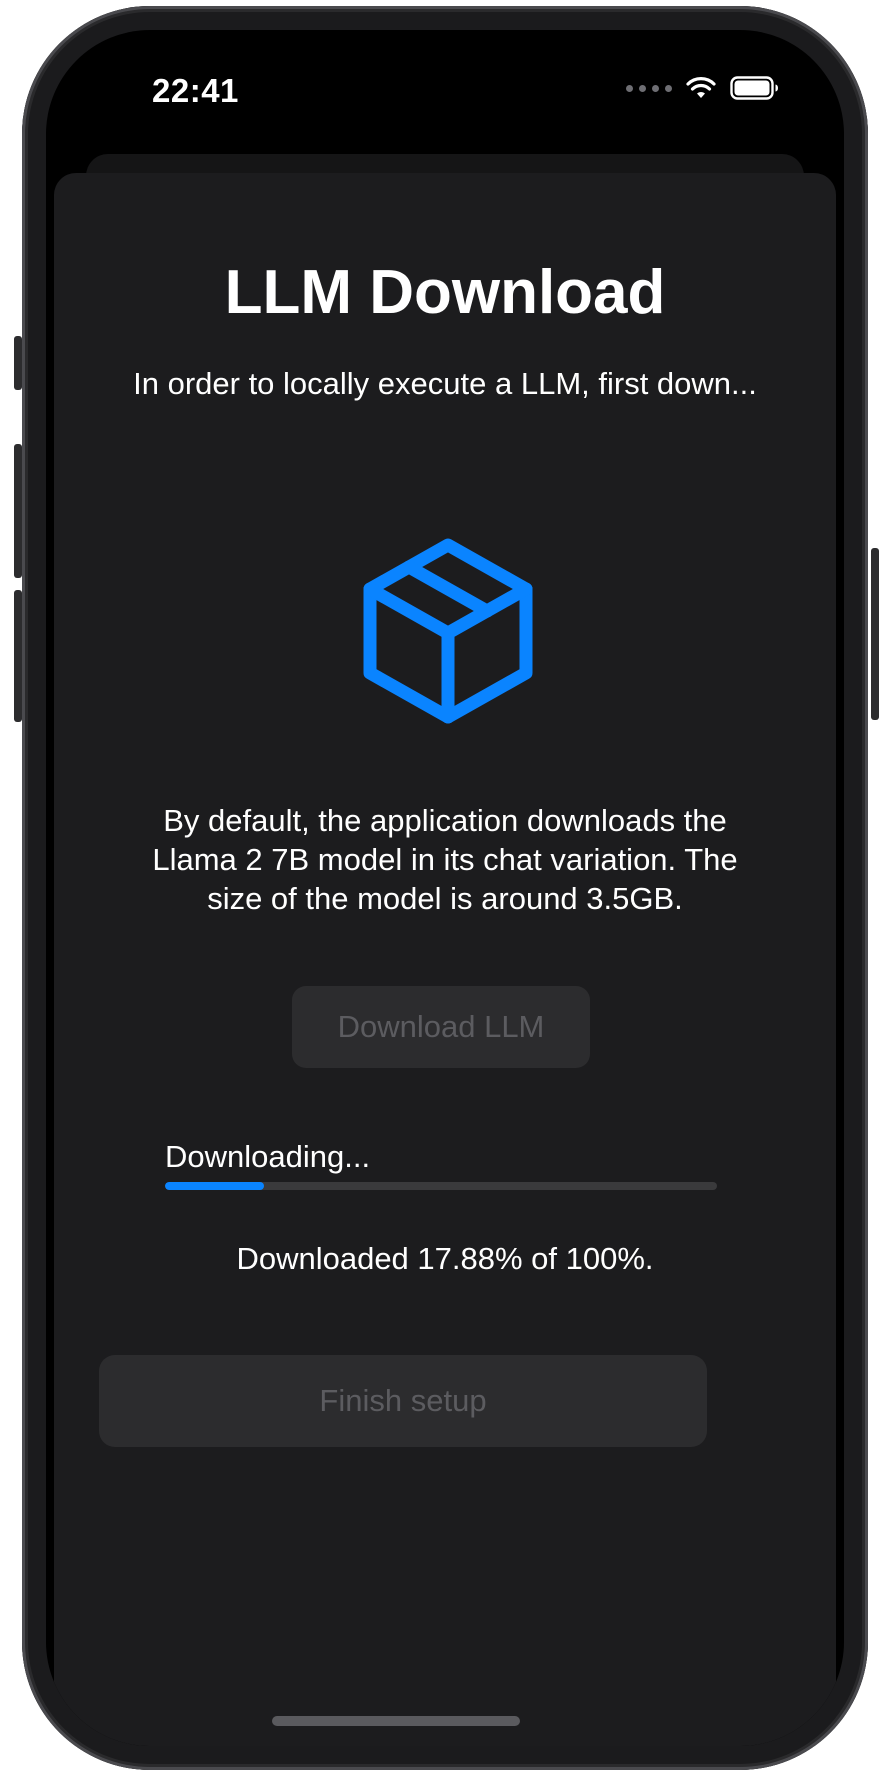  Describe the element at coordinates (445, 292) in the screenshot. I see `page-title: LLM Download` at that location.